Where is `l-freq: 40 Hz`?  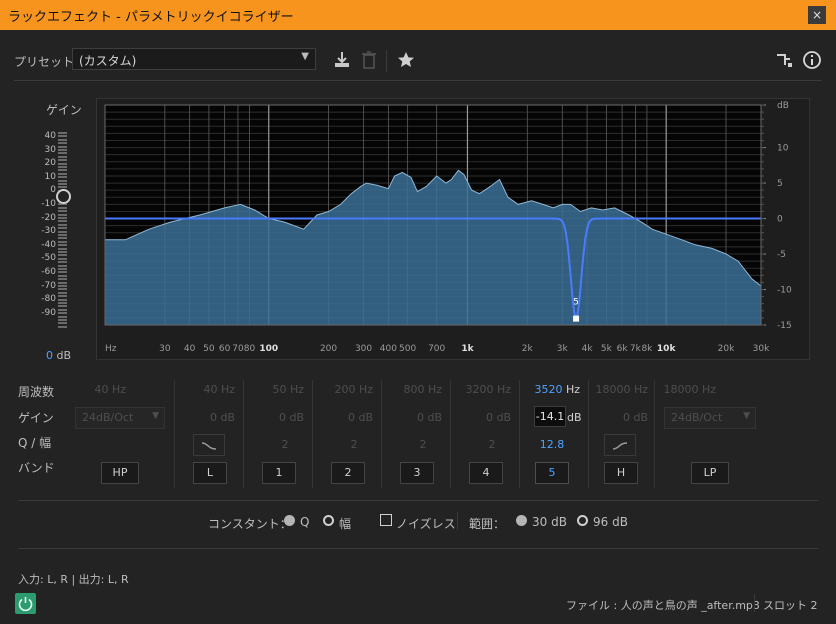 l-freq: 40 Hz is located at coordinates (200, 389).